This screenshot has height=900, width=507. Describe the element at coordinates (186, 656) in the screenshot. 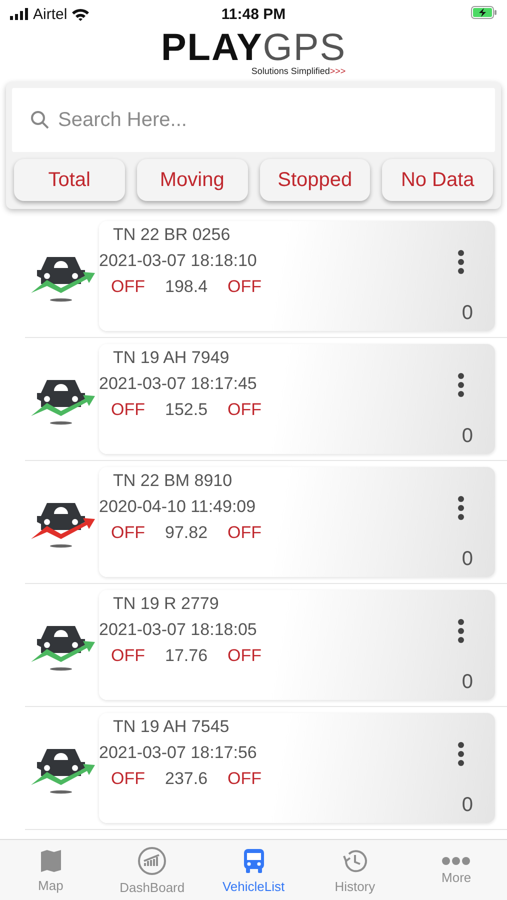

I see `odometer-value: 17.76` at that location.